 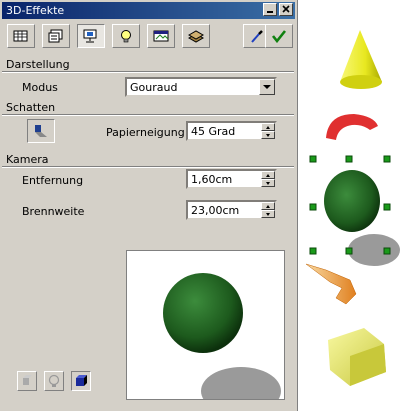 I want to click on minimize-icon, so click(x=270, y=12).